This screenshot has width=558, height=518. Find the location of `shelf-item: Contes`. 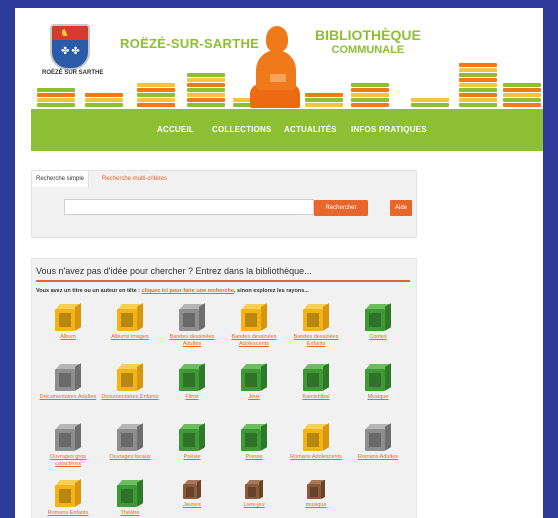

shelf-item: Contes is located at coordinates (378, 322).